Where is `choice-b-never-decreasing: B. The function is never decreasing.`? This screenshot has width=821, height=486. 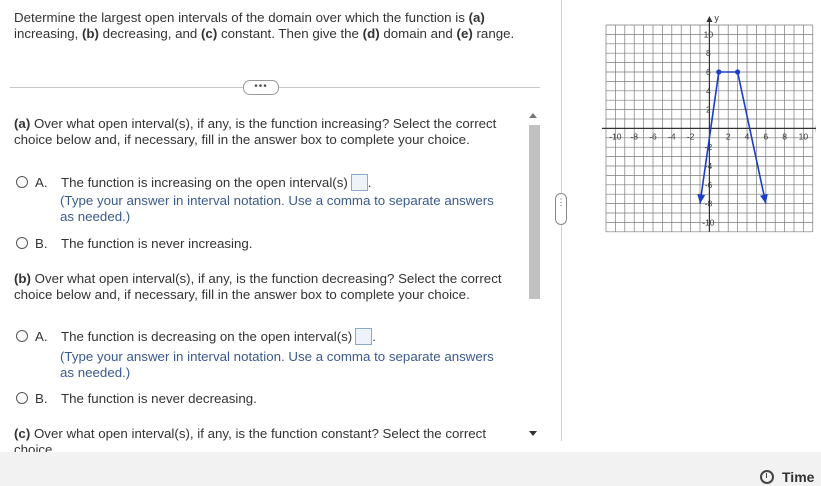 choice-b-never-decreasing: B. The function is never decreasing. is located at coordinates (136, 398).